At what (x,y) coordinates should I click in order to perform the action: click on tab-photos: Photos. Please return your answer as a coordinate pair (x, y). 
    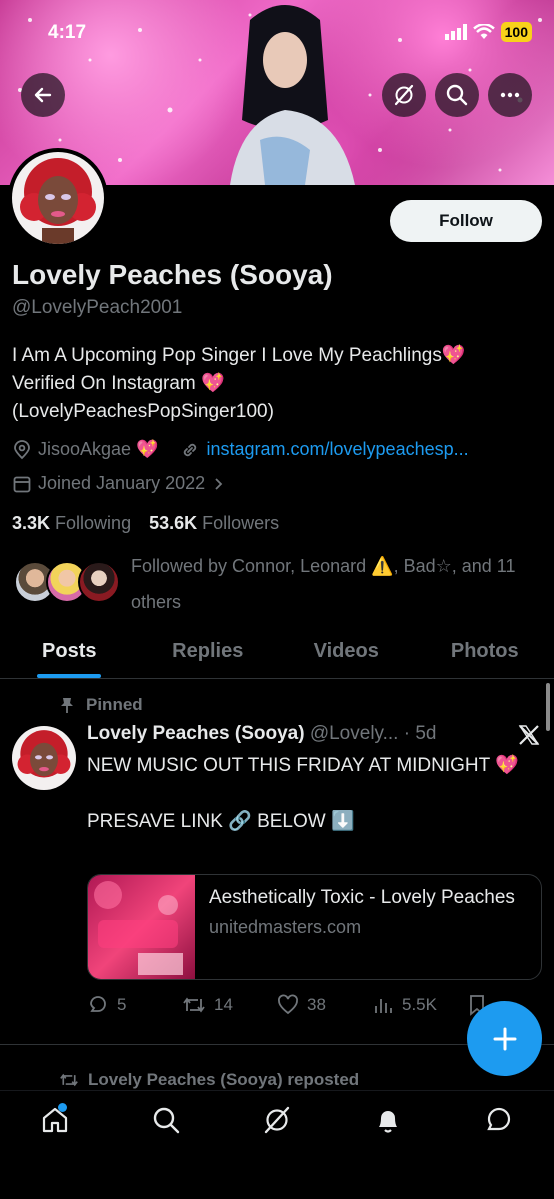
    Looking at the image, I should click on (485, 651).